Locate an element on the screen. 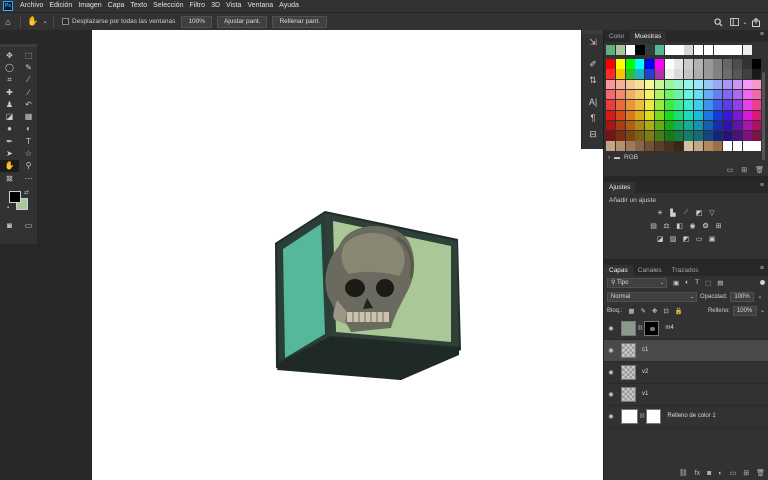 The image size is (768, 480). search-icon is located at coordinates (718, 22).